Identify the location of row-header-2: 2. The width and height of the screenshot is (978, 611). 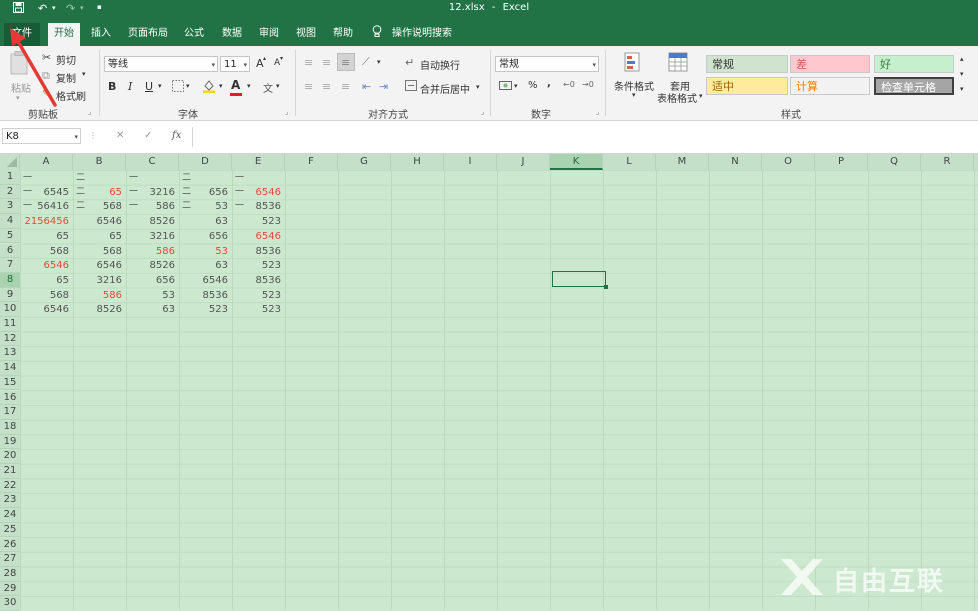
(10, 192).